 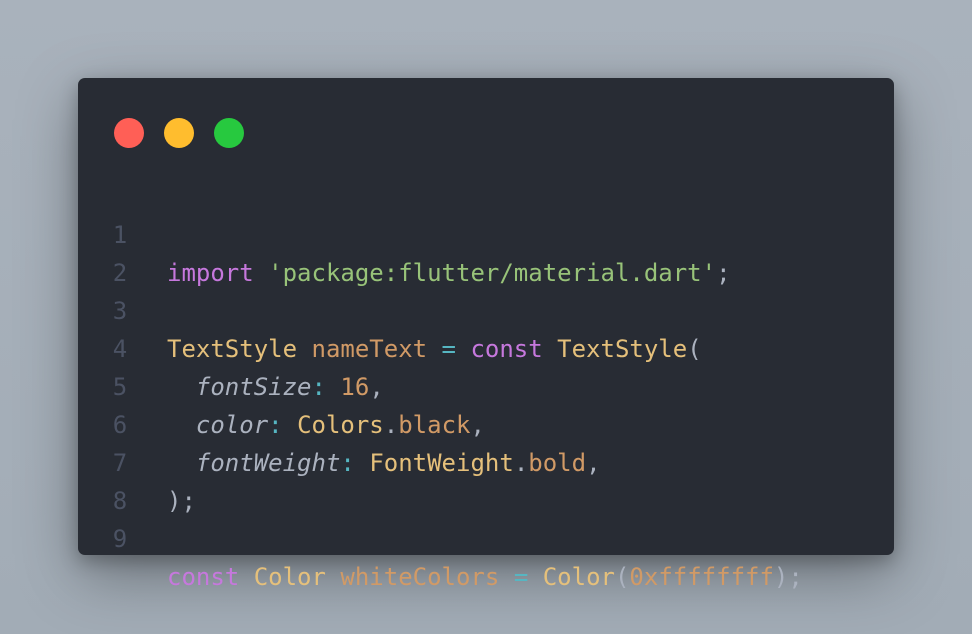 What do you see at coordinates (120, 539) in the screenshot?
I see `line-number: 9` at bounding box center [120, 539].